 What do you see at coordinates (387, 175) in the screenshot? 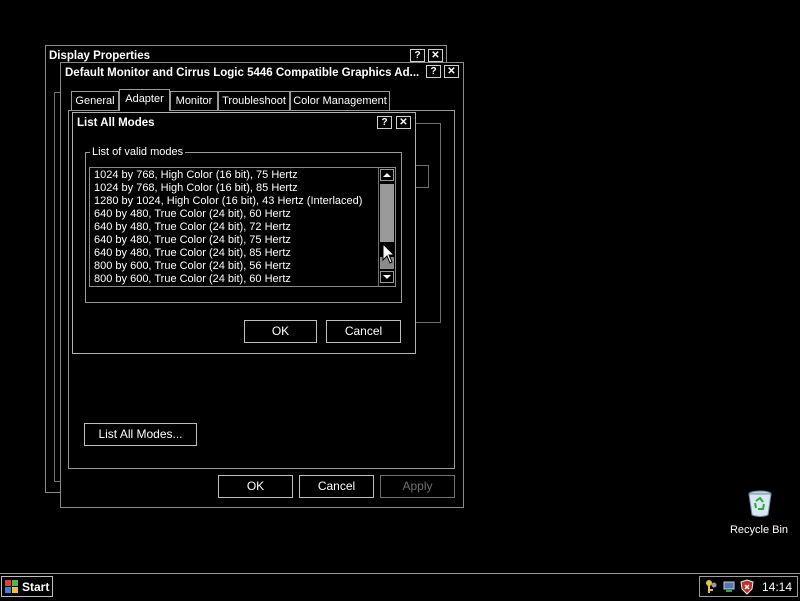
I see `scroll-up-icon` at bounding box center [387, 175].